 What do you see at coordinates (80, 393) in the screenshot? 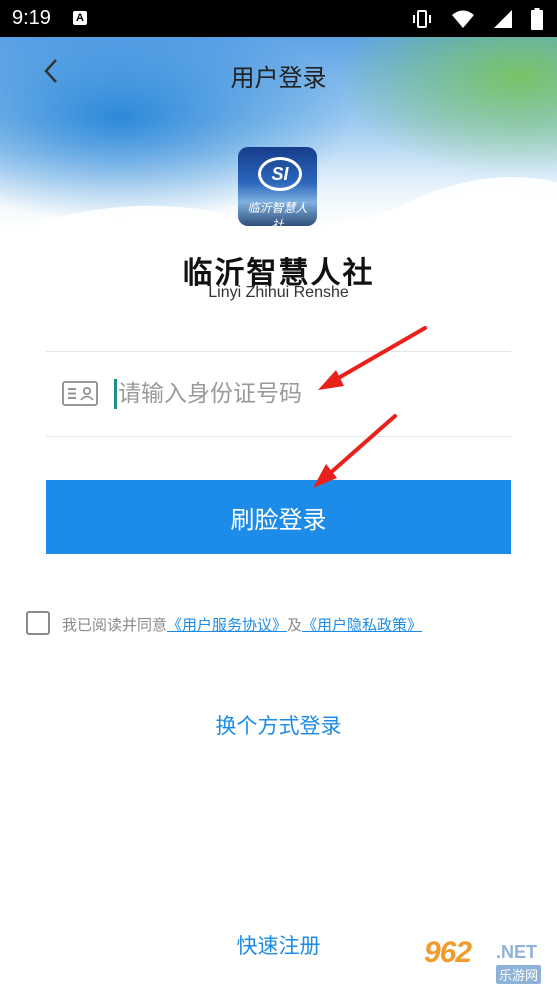
I see `id-card-icon` at bounding box center [80, 393].